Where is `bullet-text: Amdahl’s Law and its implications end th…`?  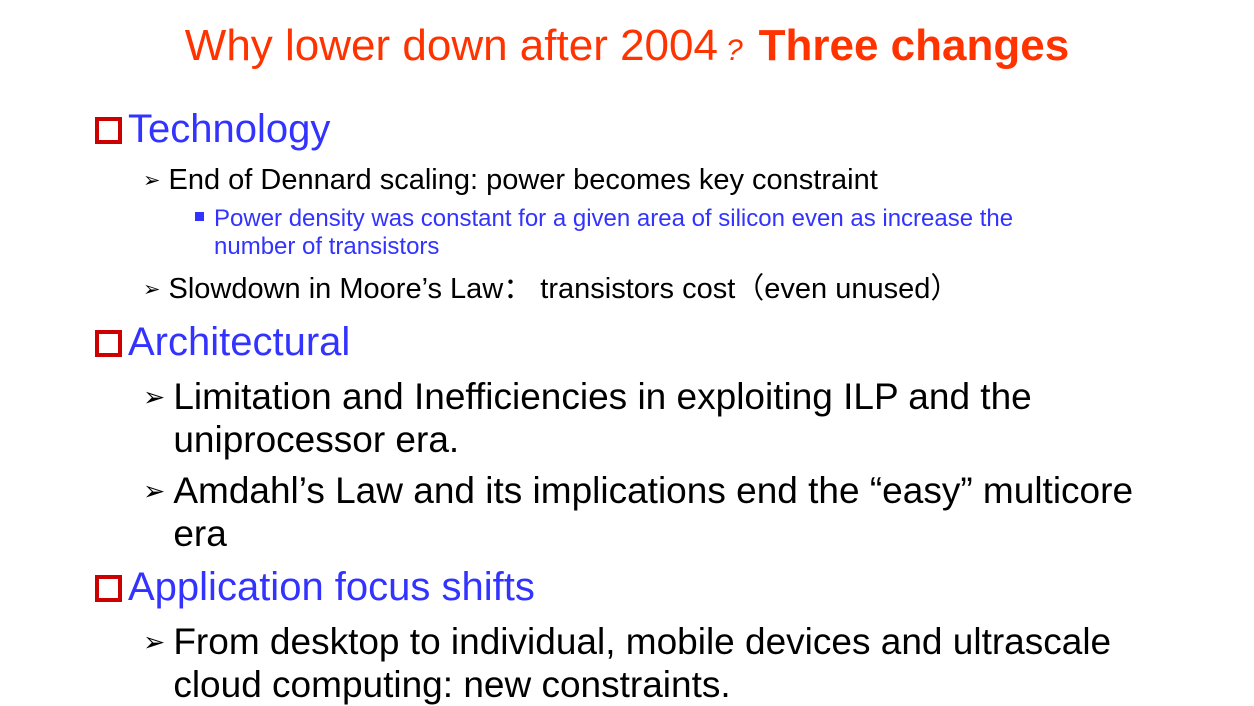 bullet-text: Amdahl’s Law and its implications end th… is located at coordinates (653, 512).